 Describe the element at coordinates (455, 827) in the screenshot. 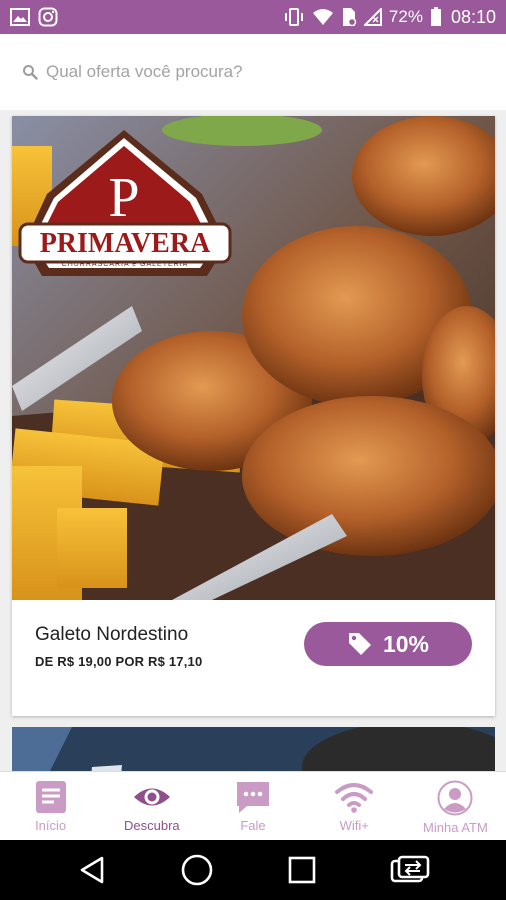

I see `nav-label-minha-atm: Minha ATM` at that location.